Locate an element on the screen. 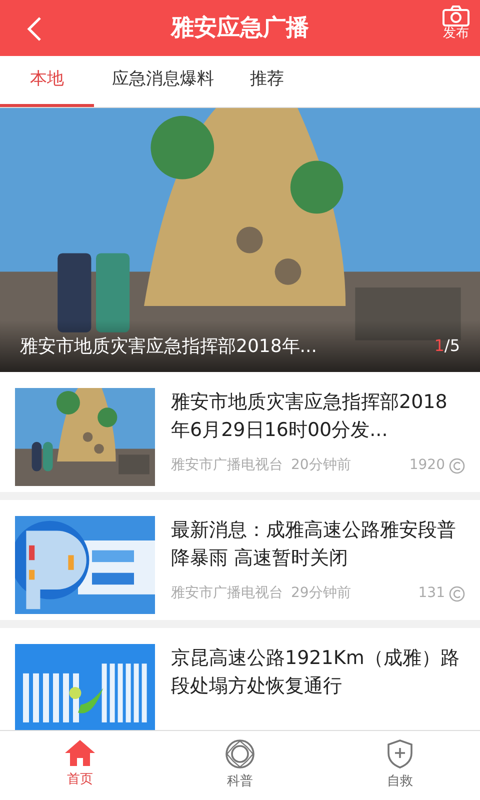  ring-icon is located at coordinates (240, 754).